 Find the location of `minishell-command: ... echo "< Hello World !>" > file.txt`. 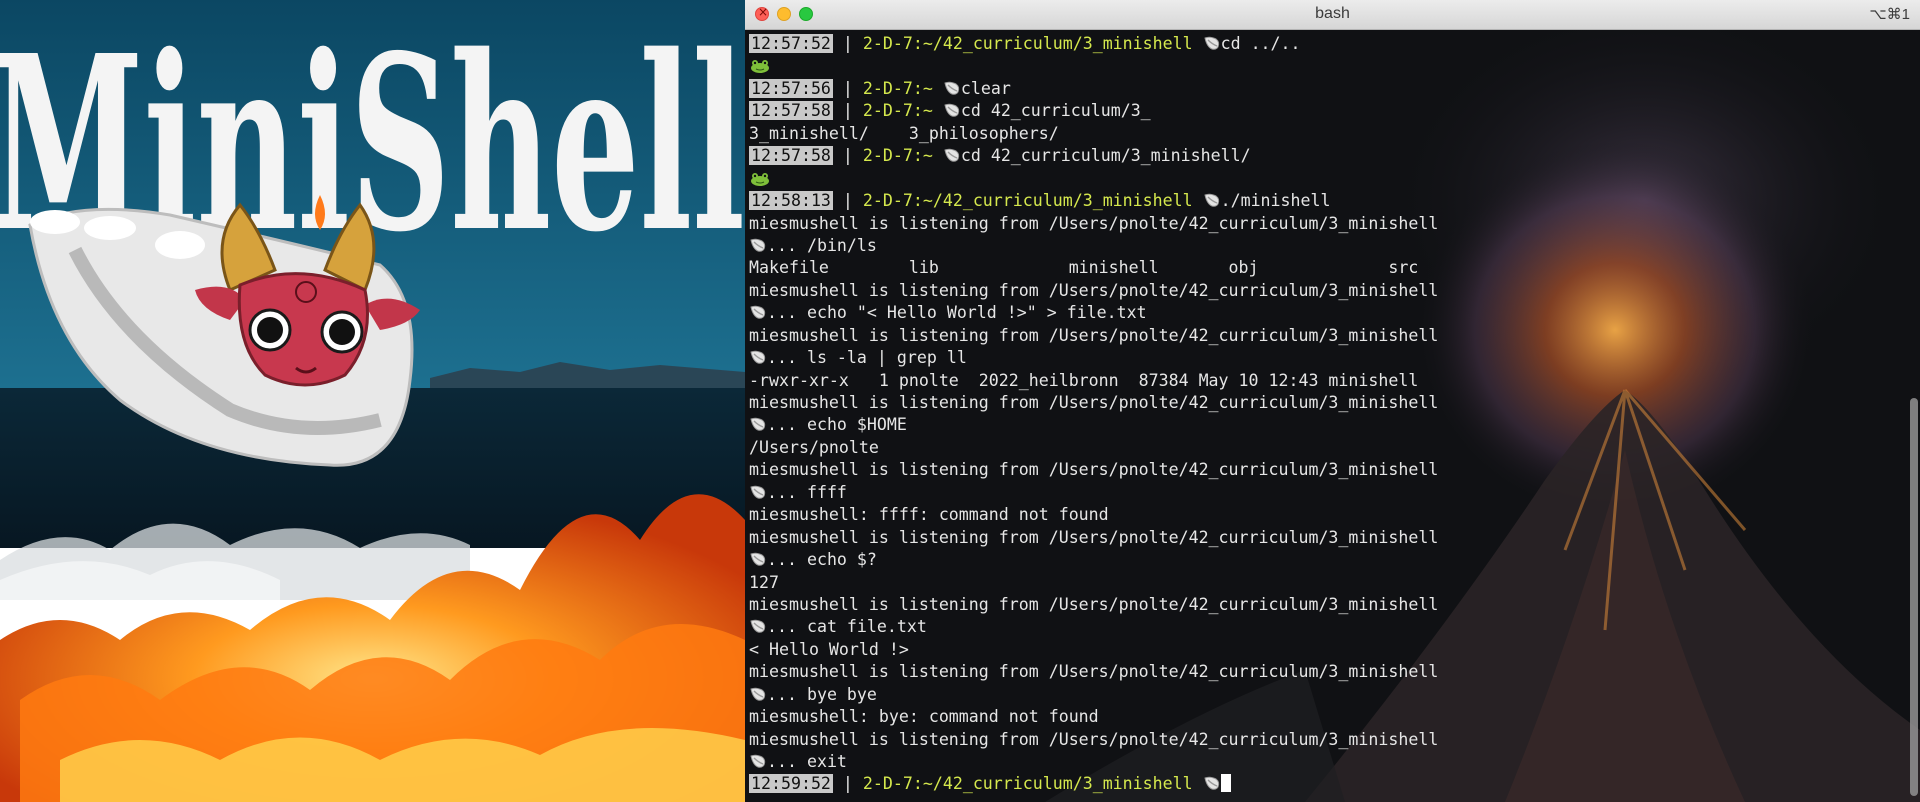

minishell-command: ... echo "< Hello World !>" > file.txt is located at coordinates (957, 313).